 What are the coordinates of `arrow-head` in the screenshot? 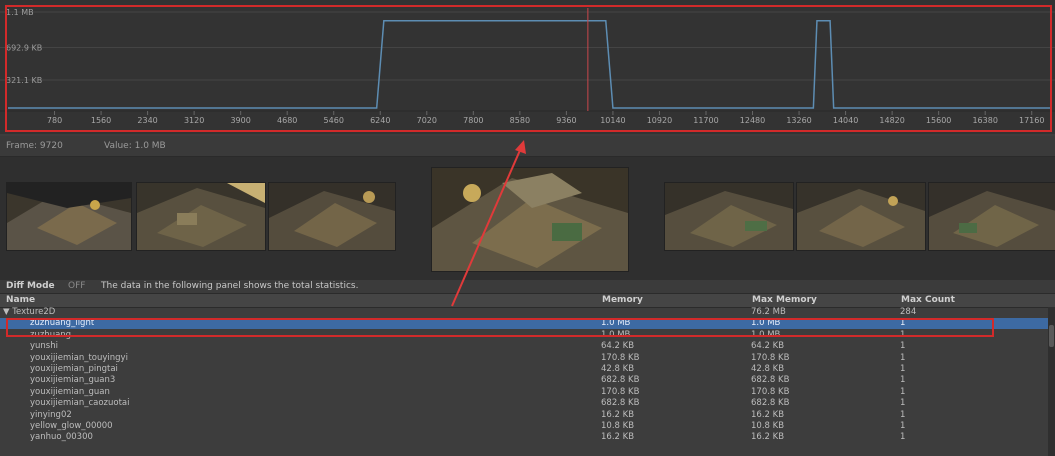 It's located at (520, 147).